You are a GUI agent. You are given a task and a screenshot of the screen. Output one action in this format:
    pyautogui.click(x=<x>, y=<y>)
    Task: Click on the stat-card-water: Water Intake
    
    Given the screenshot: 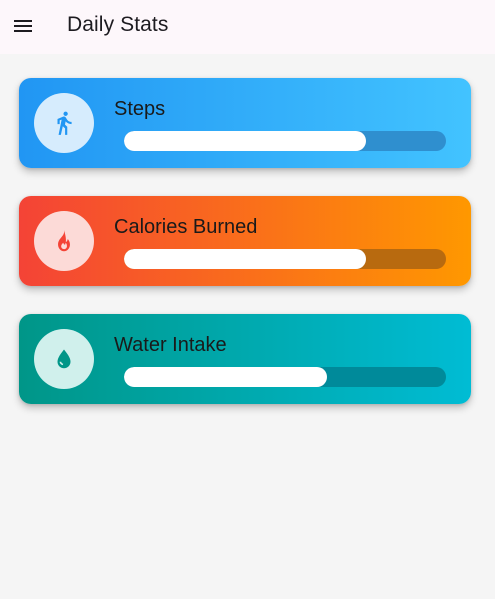 What is the action you would take?
    pyautogui.click(x=245, y=359)
    